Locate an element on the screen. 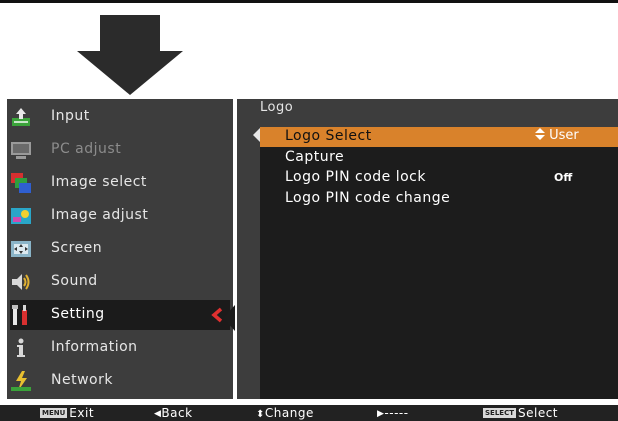 This screenshot has width=618, height=421. back-hint: ◀Back is located at coordinates (173, 413).